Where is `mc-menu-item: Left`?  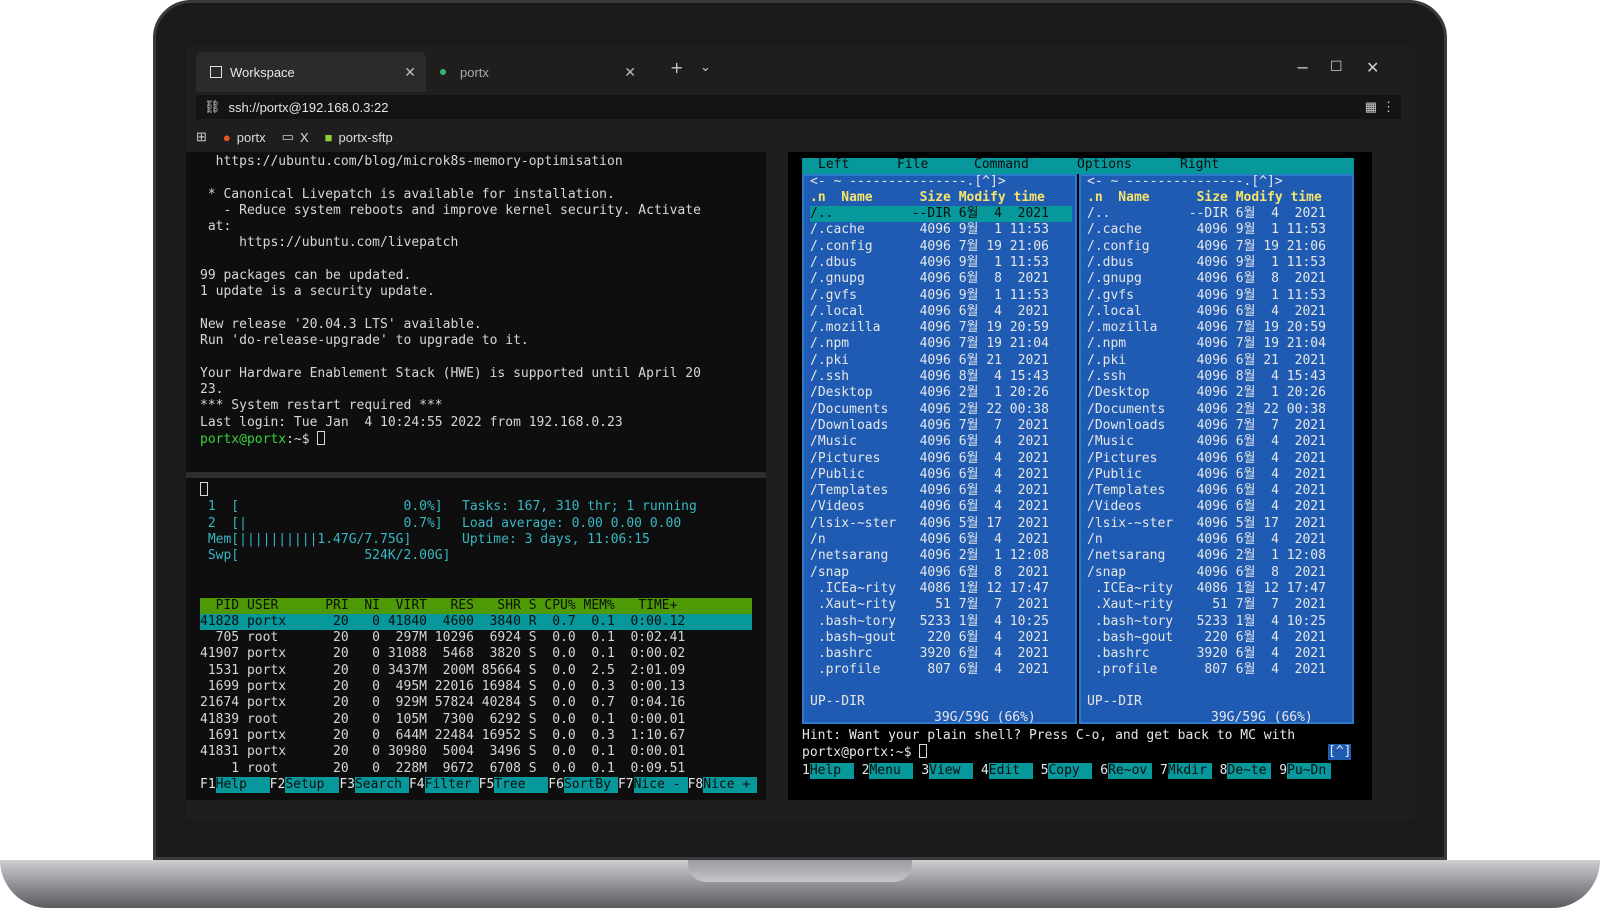 mc-menu-item: Left is located at coordinates (833, 165).